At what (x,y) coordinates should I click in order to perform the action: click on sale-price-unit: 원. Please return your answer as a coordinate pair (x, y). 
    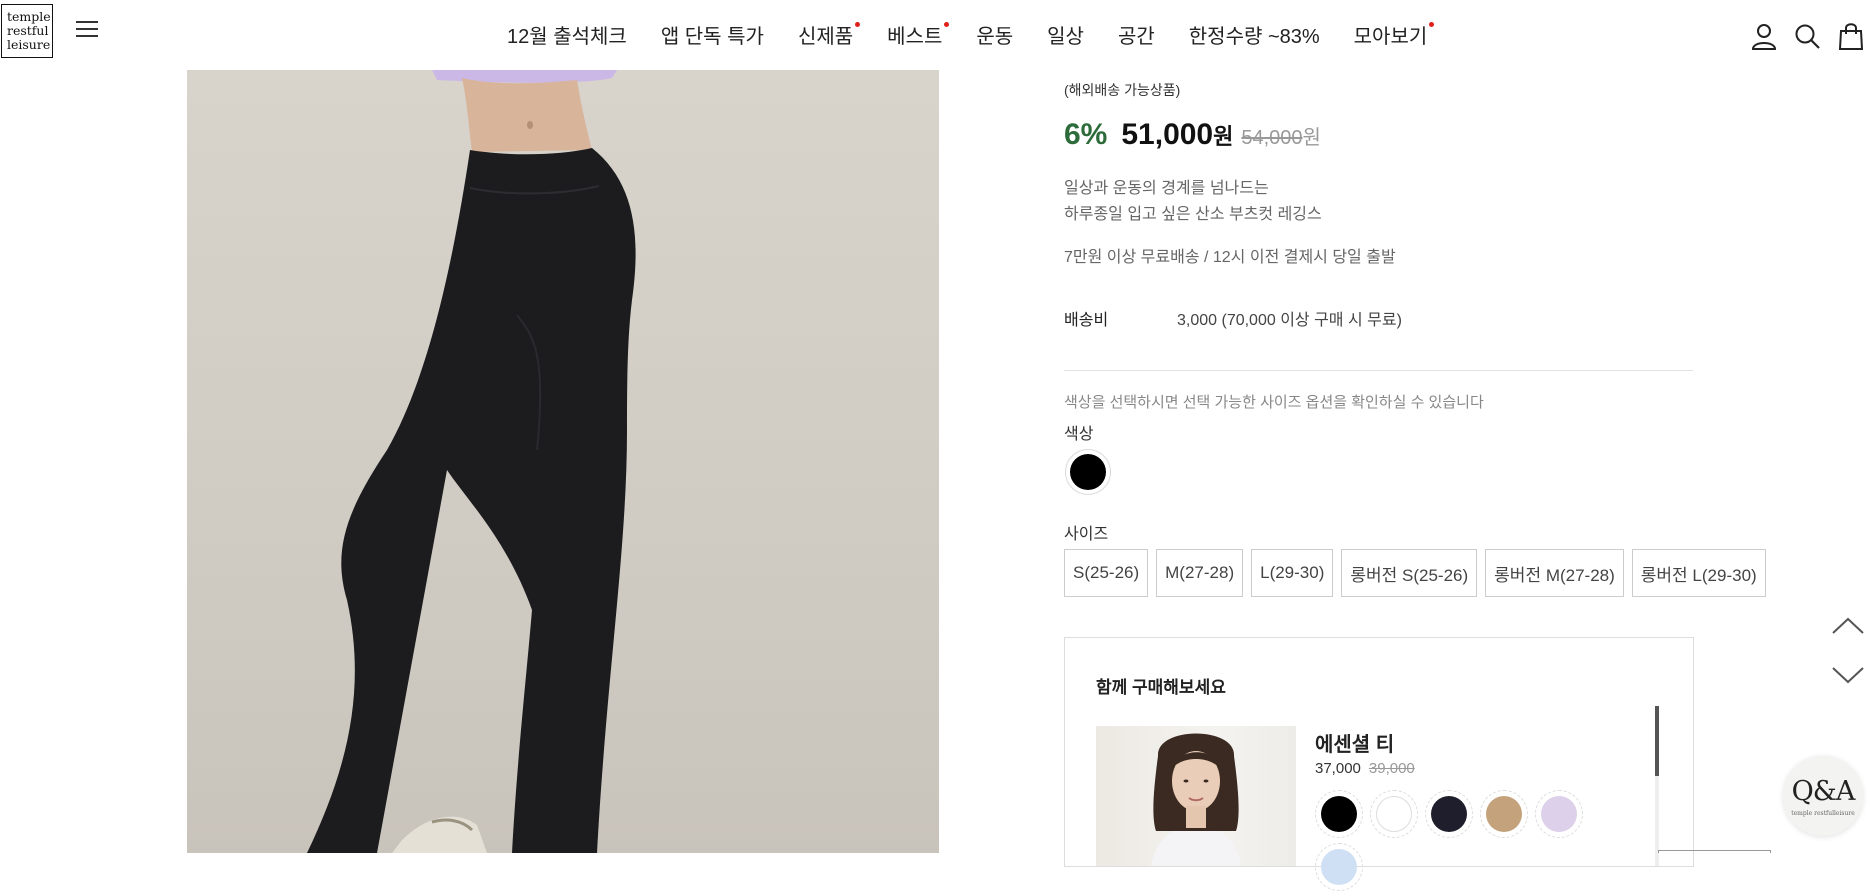
    Looking at the image, I should click on (1223, 136).